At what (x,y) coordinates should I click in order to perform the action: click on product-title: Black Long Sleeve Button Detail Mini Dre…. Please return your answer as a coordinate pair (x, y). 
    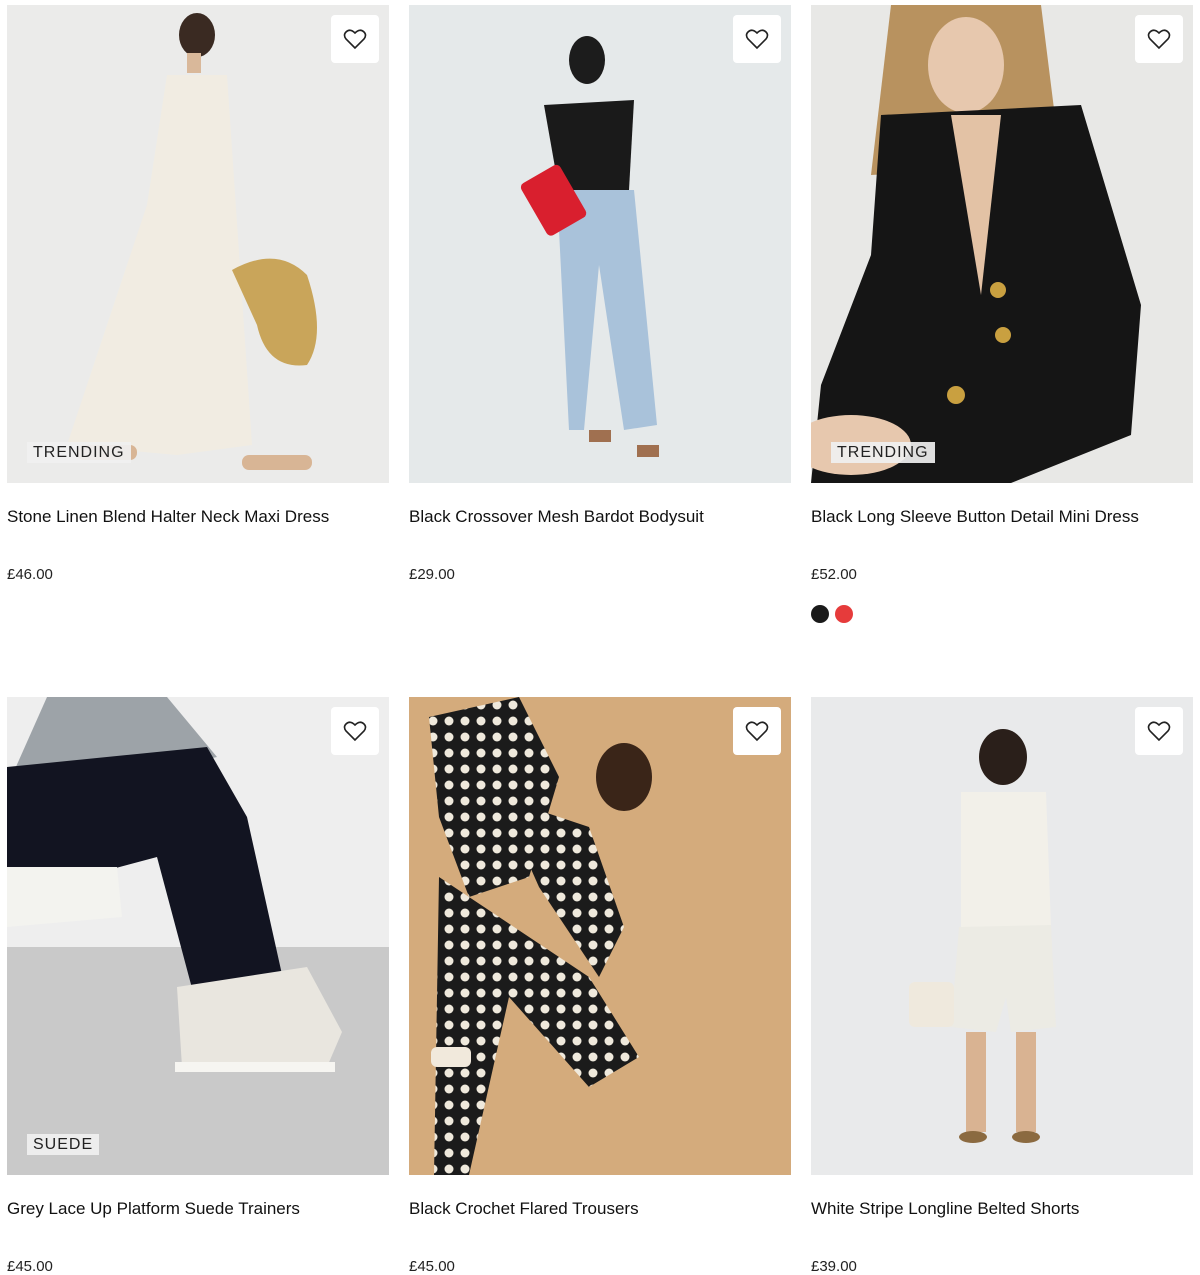
    Looking at the image, I should click on (1002, 517).